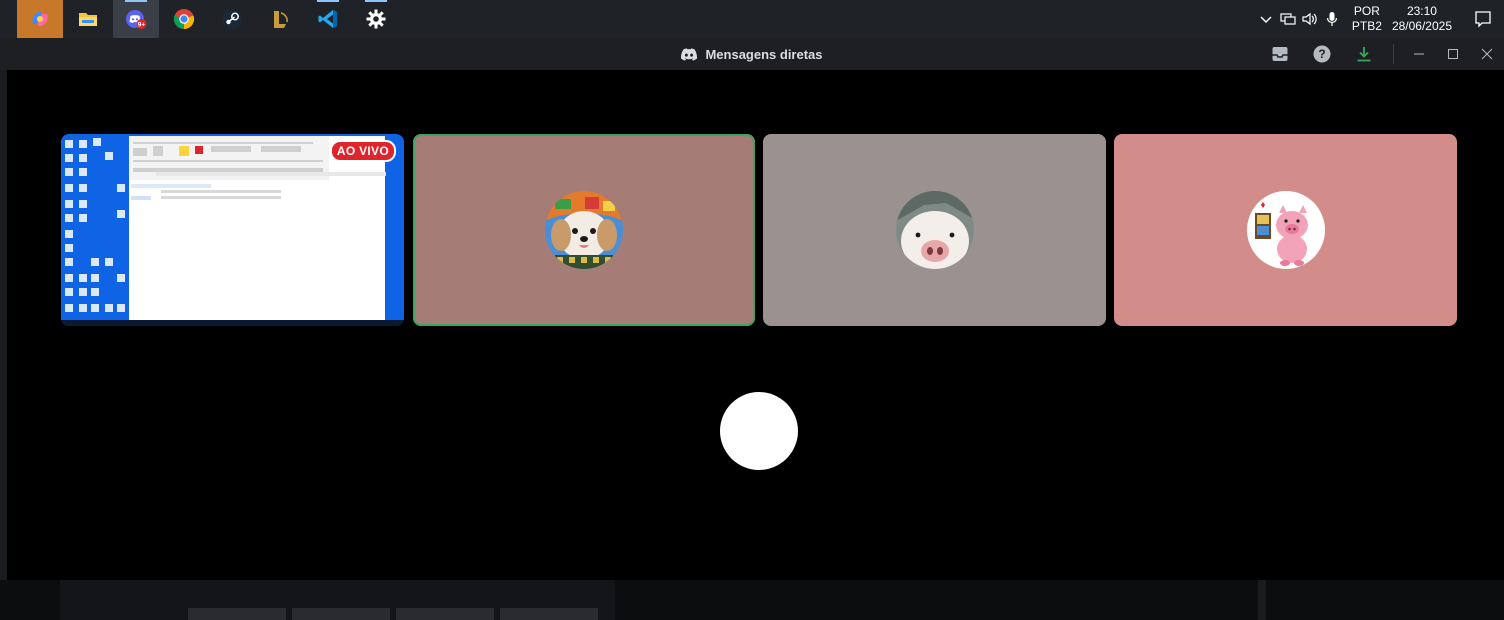  I want to click on chrome-app, so click(184, 19).